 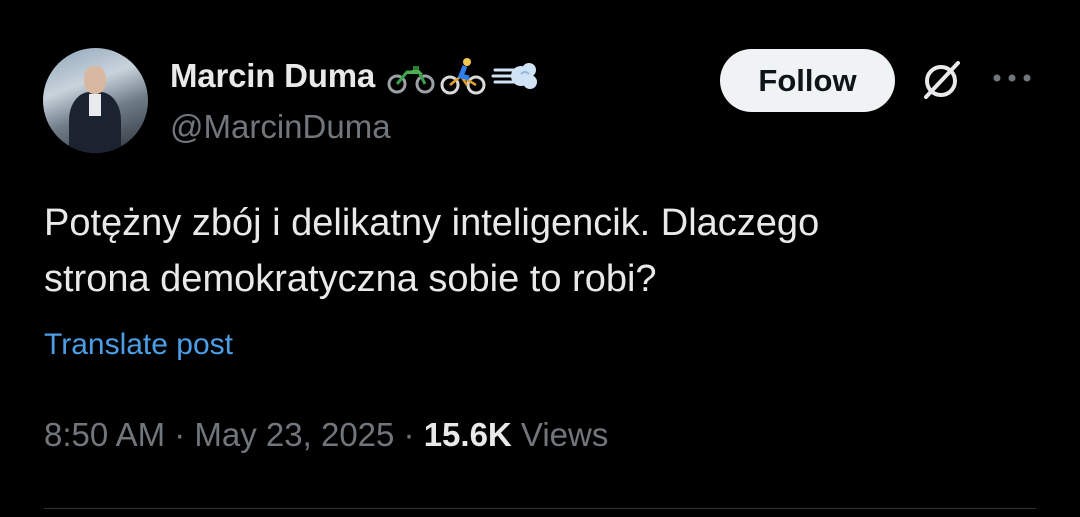 I want to click on tweet-text-line: strona demokratyczna sobie to robi?, so click(x=350, y=279).